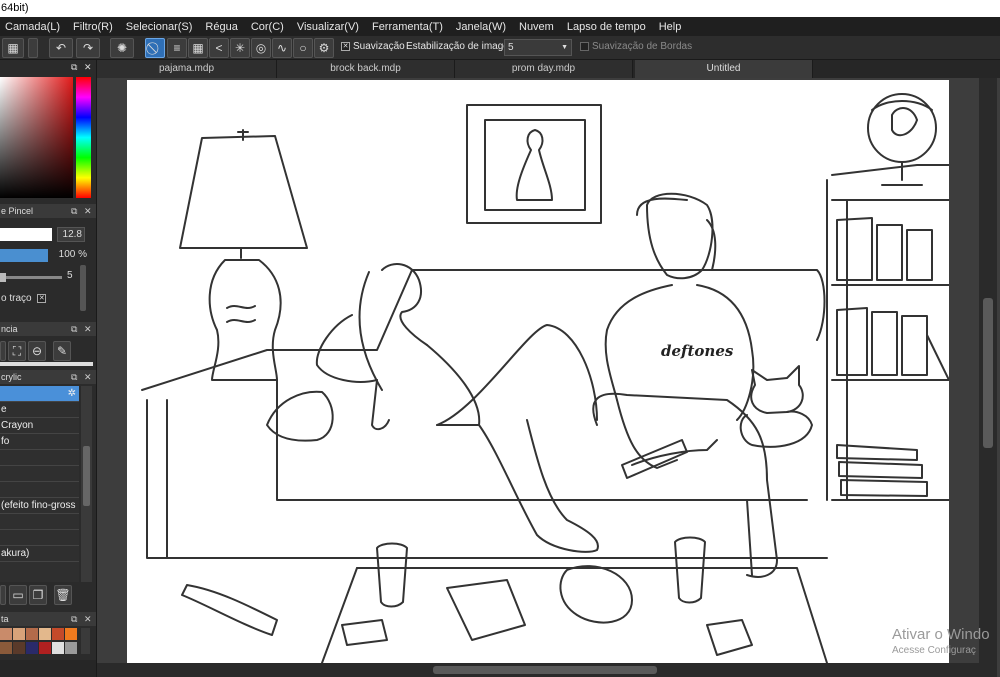 Image resolution: width=1000 pixels, height=677 pixels. What do you see at coordinates (36, 137) in the screenshot?
I see `color-picker` at bounding box center [36, 137].